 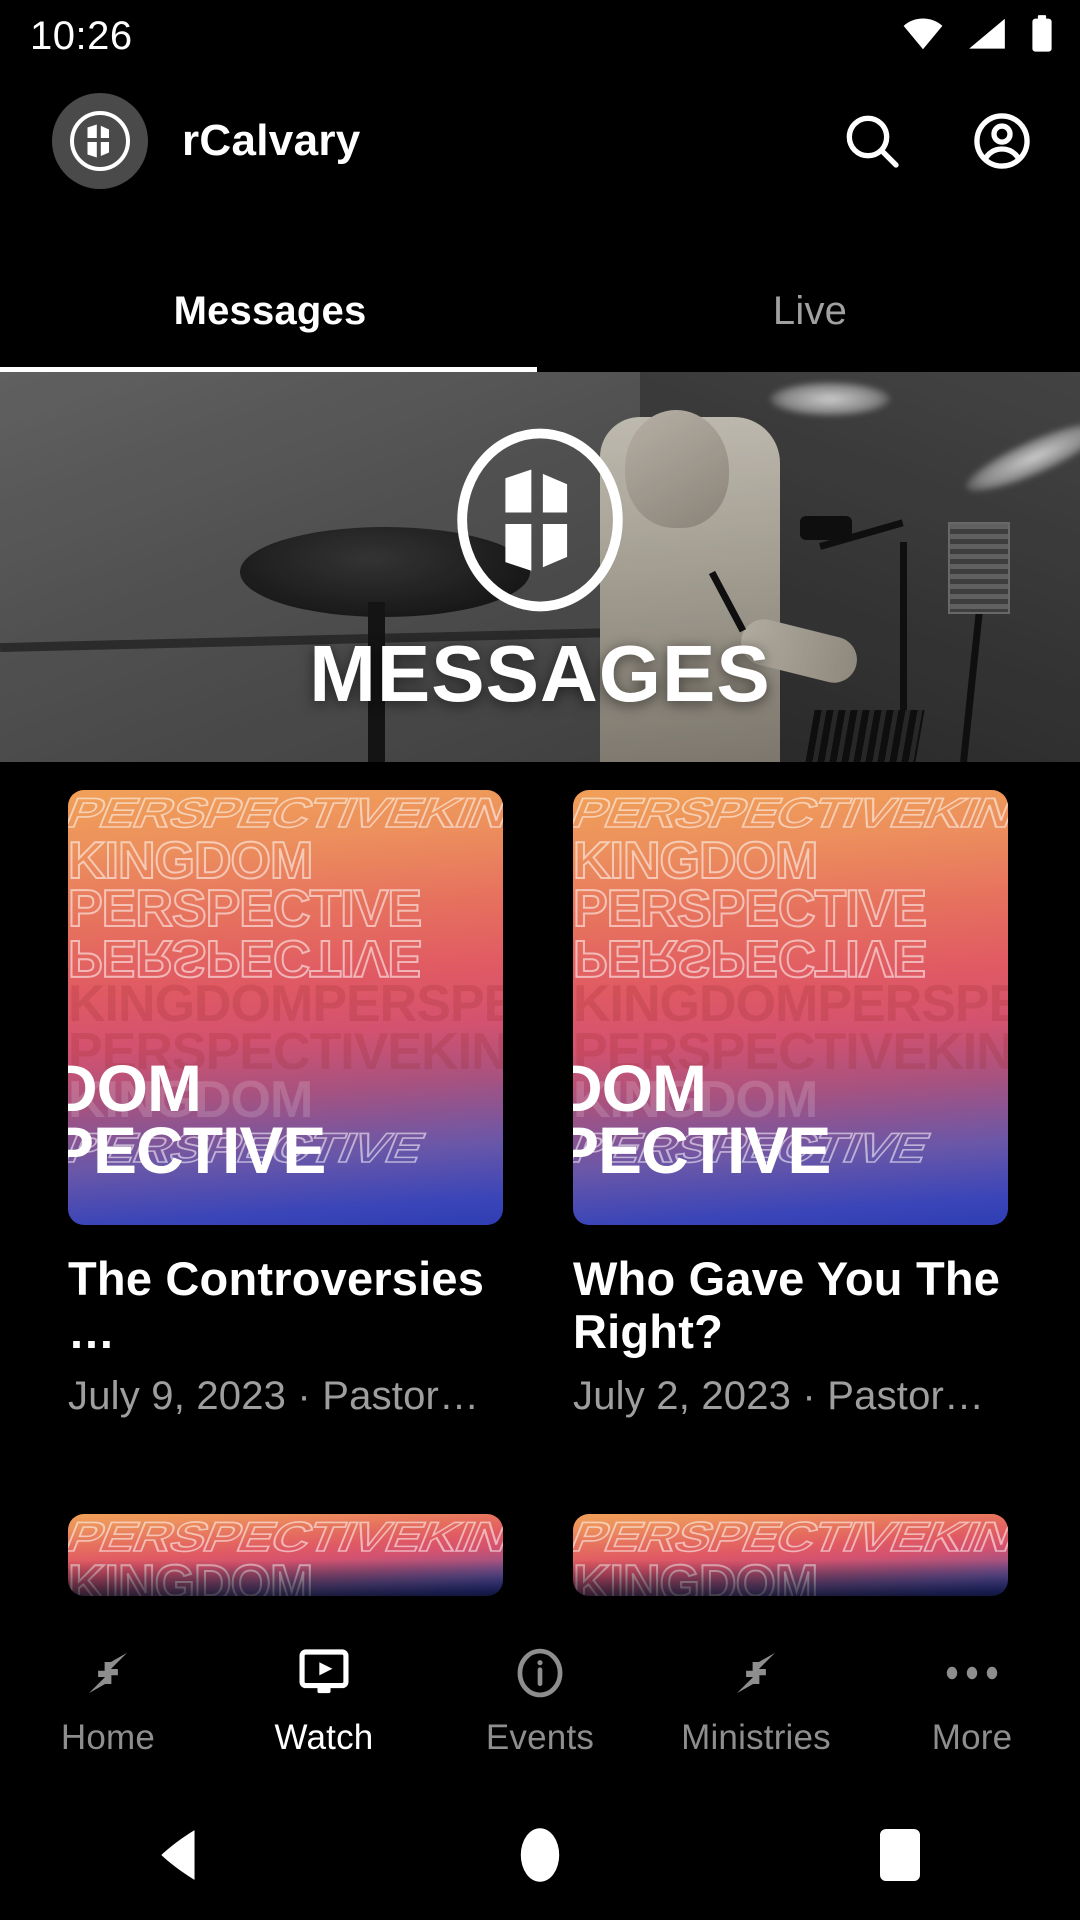 What do you see at coordinates (1042, 36) in the screenshot?
I see `battery-icon` at bounding box center [1042, 36].